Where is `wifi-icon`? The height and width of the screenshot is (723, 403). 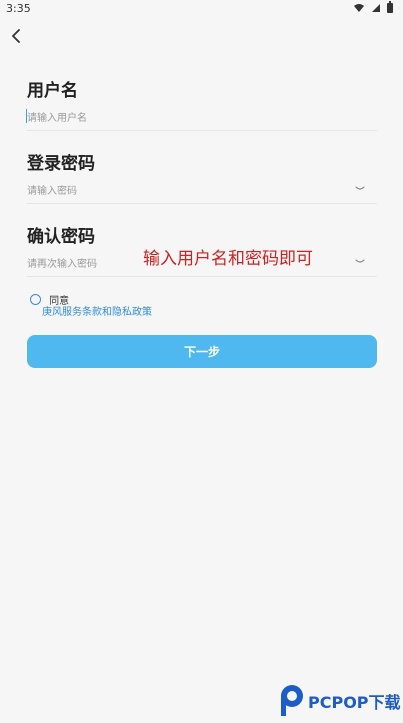 wifi-icon is located at coordinates (359, 8).